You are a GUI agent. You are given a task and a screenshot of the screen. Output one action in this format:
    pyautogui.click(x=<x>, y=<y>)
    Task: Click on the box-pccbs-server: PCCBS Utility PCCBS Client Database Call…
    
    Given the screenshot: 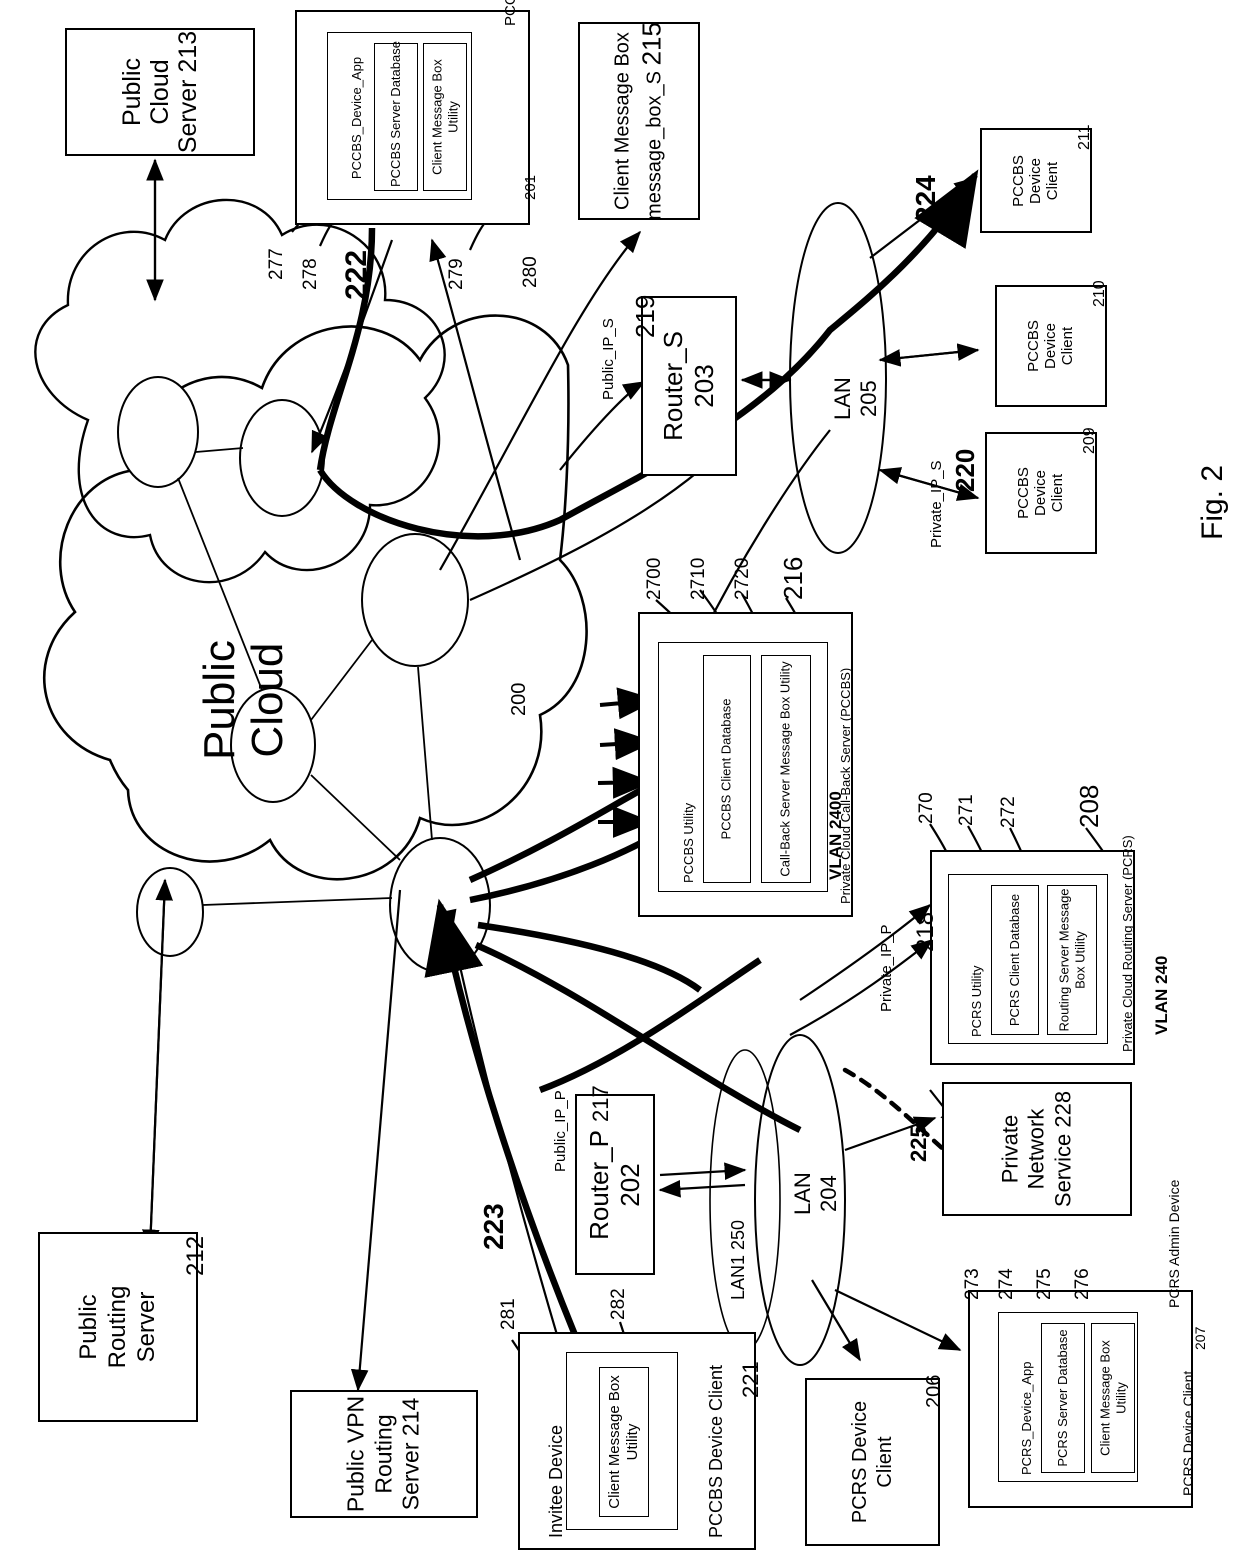 What is the action you would take?
    pyautogui.click(x=745, y=764)
    